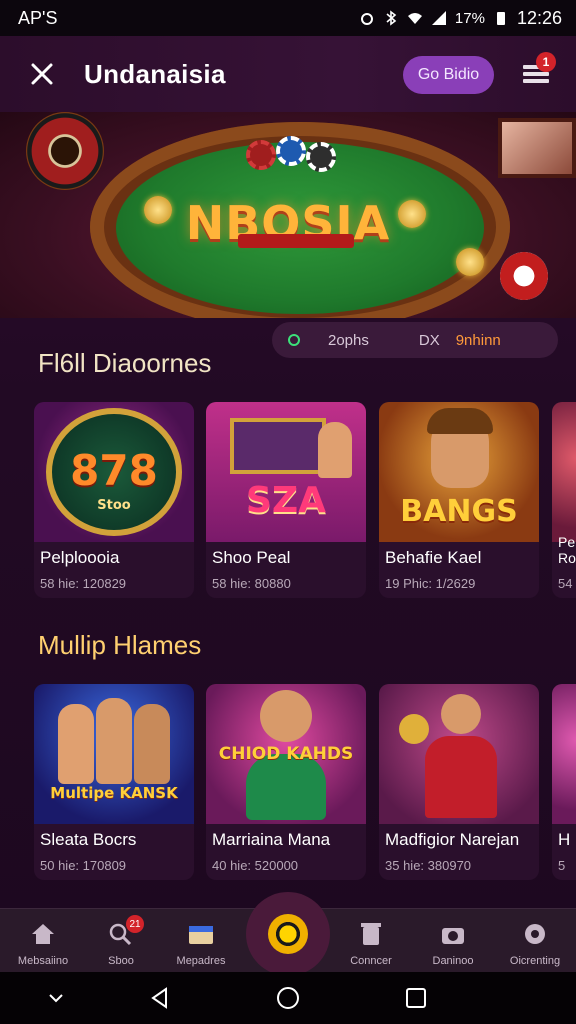 The height and width of the screenshot is (1024, 576). I want to click on keyboard-down-button, so click(56, 998).